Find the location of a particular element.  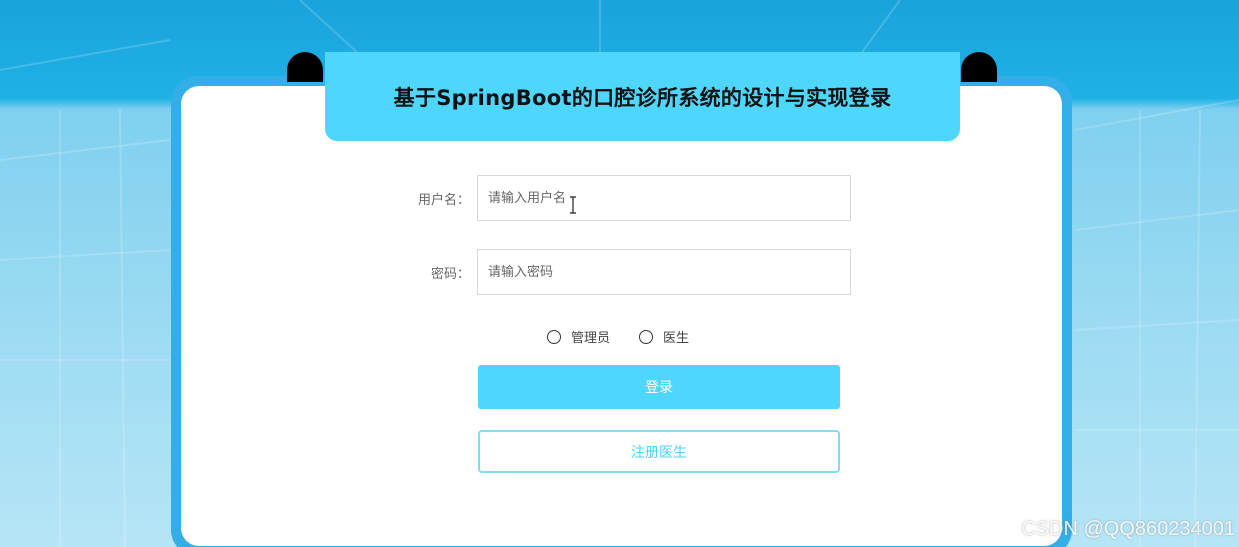

watermark: CSDN @QQ860234001 is located at coordinates (1128, 529).